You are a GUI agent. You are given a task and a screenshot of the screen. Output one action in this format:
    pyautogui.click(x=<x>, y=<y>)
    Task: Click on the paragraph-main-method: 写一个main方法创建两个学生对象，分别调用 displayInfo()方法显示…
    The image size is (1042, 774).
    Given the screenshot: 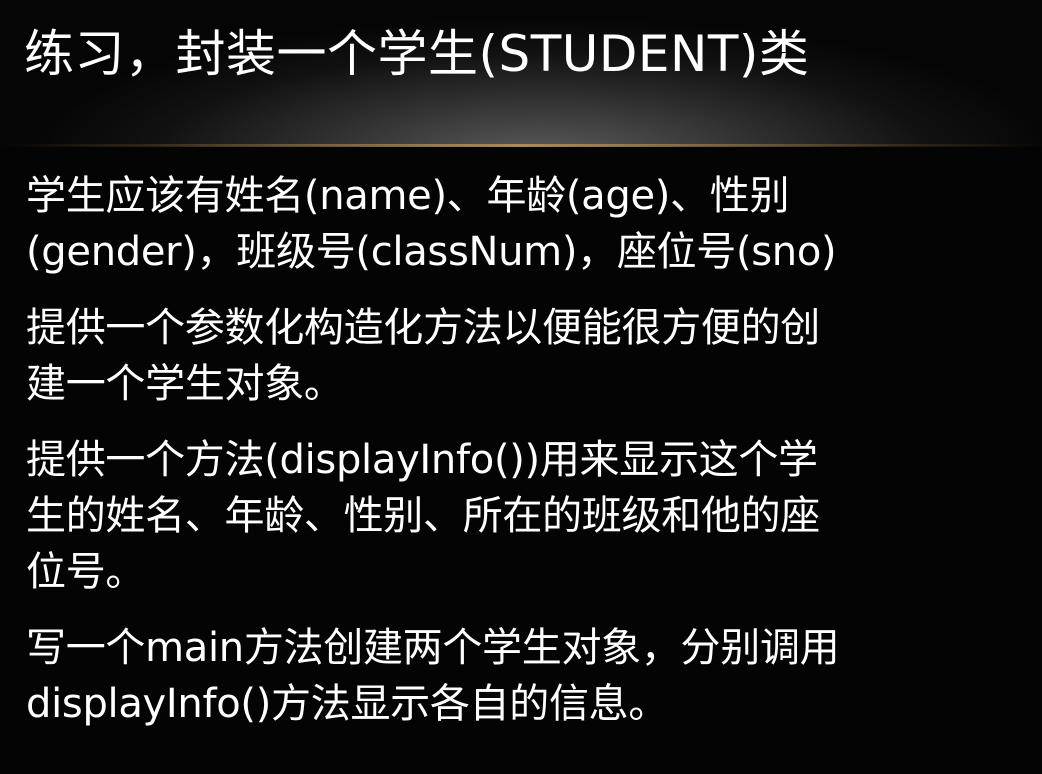 What is the action you would take?
    pyautogui.click(x=433, y=676)
    